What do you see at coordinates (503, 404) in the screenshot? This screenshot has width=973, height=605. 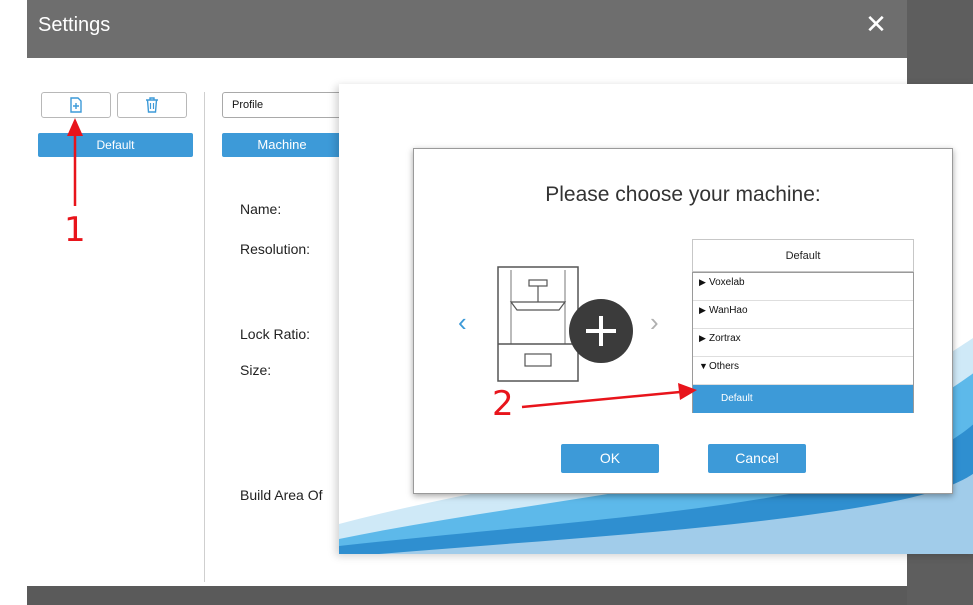 I see `annotation-number-2: 2` at bounding box center [503, 404].